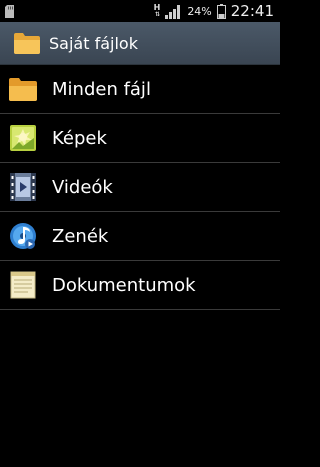  I want to click on battery-percent: 24%, so click(199, 11).